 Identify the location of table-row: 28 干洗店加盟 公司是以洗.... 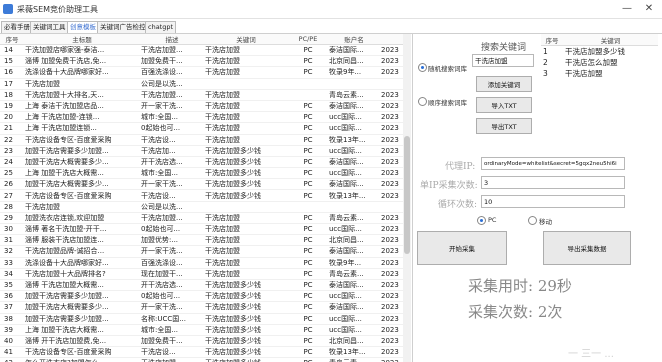
(202, 207).